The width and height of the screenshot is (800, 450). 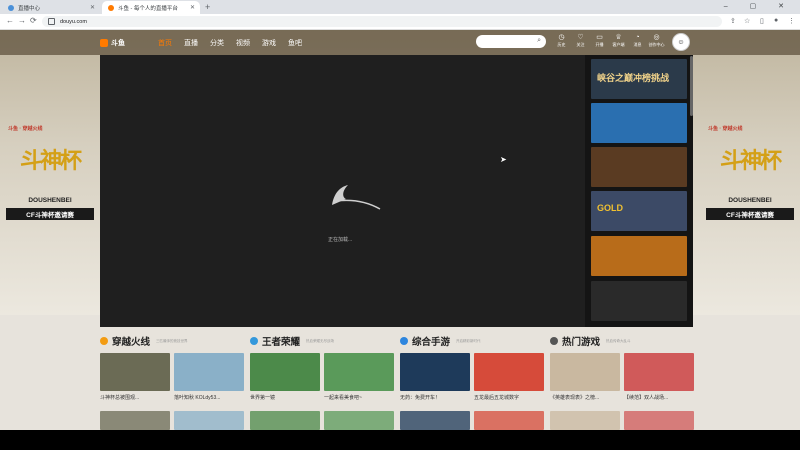 I want to click on stream-card: 一起来看美食吧~, so click(x=359, y=377).